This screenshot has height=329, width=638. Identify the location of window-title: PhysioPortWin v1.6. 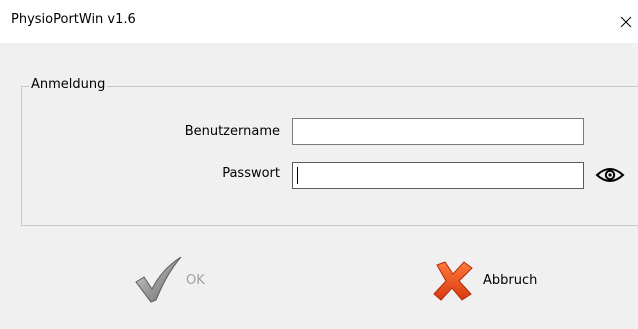
(73, 19).